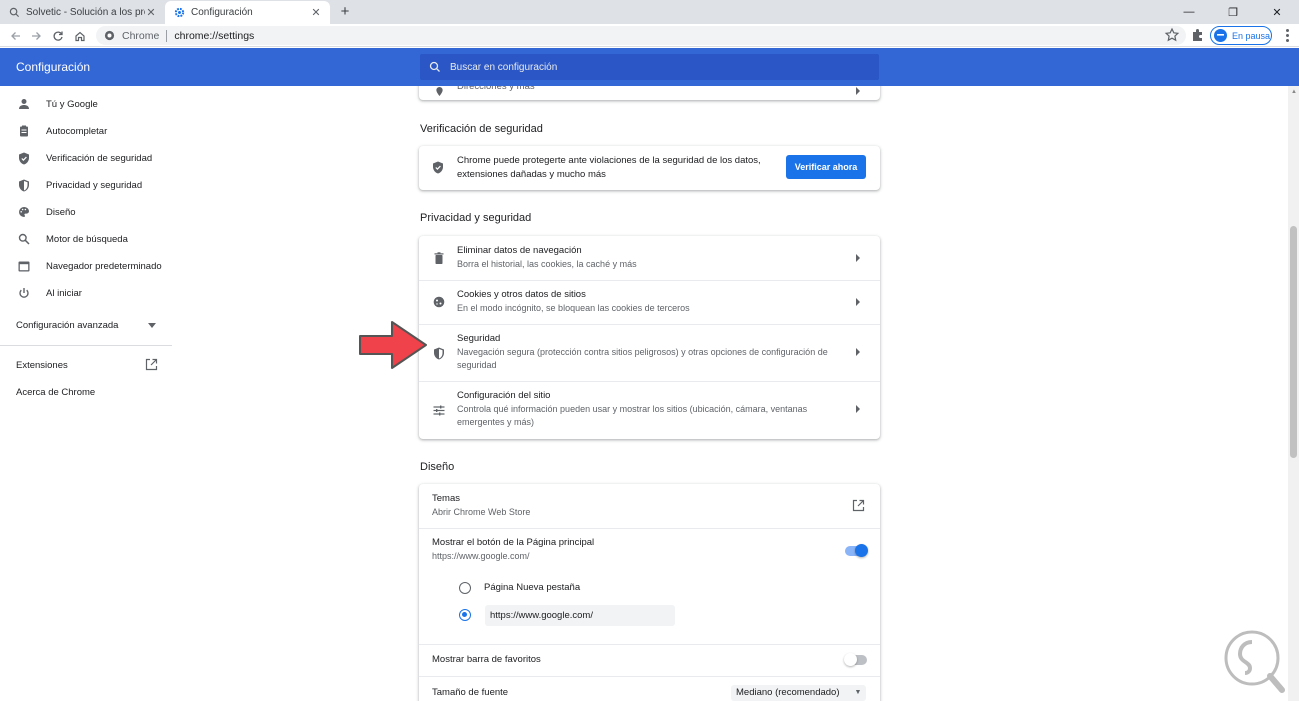 This screenshot has width=1299, height=701. Describe the element at coordinates (481, 512) in the screenshot. I see `row-subtitle: Abrir Chrome Web Store` at that location.